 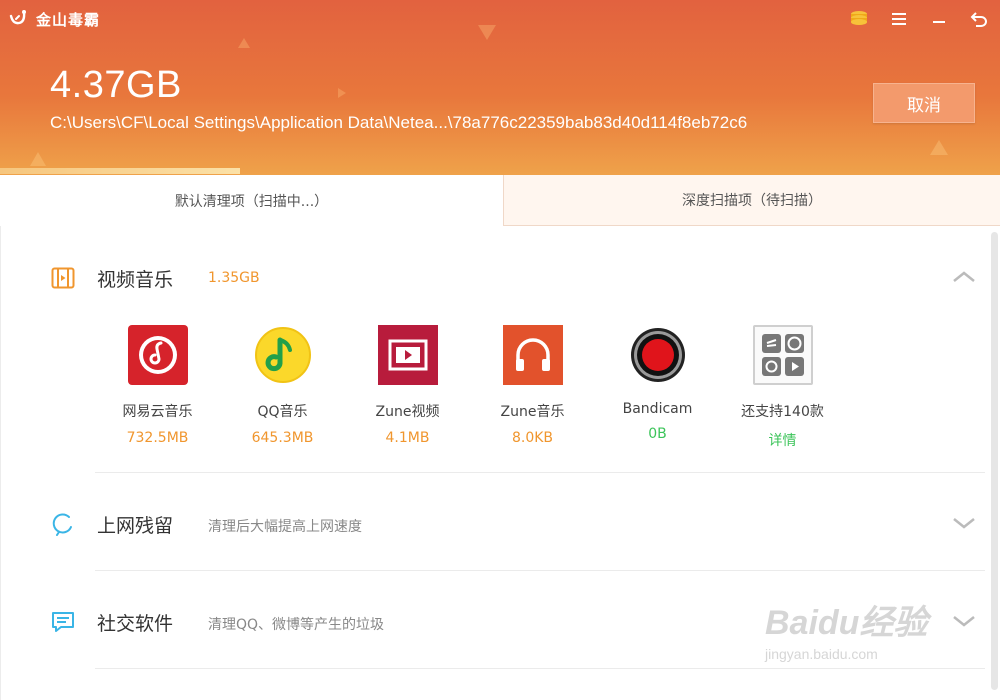 What do you see at coordinates (135, 280) in the screenshot?
I see `section-title: 视频音乐` at bounding box center [135, 280].